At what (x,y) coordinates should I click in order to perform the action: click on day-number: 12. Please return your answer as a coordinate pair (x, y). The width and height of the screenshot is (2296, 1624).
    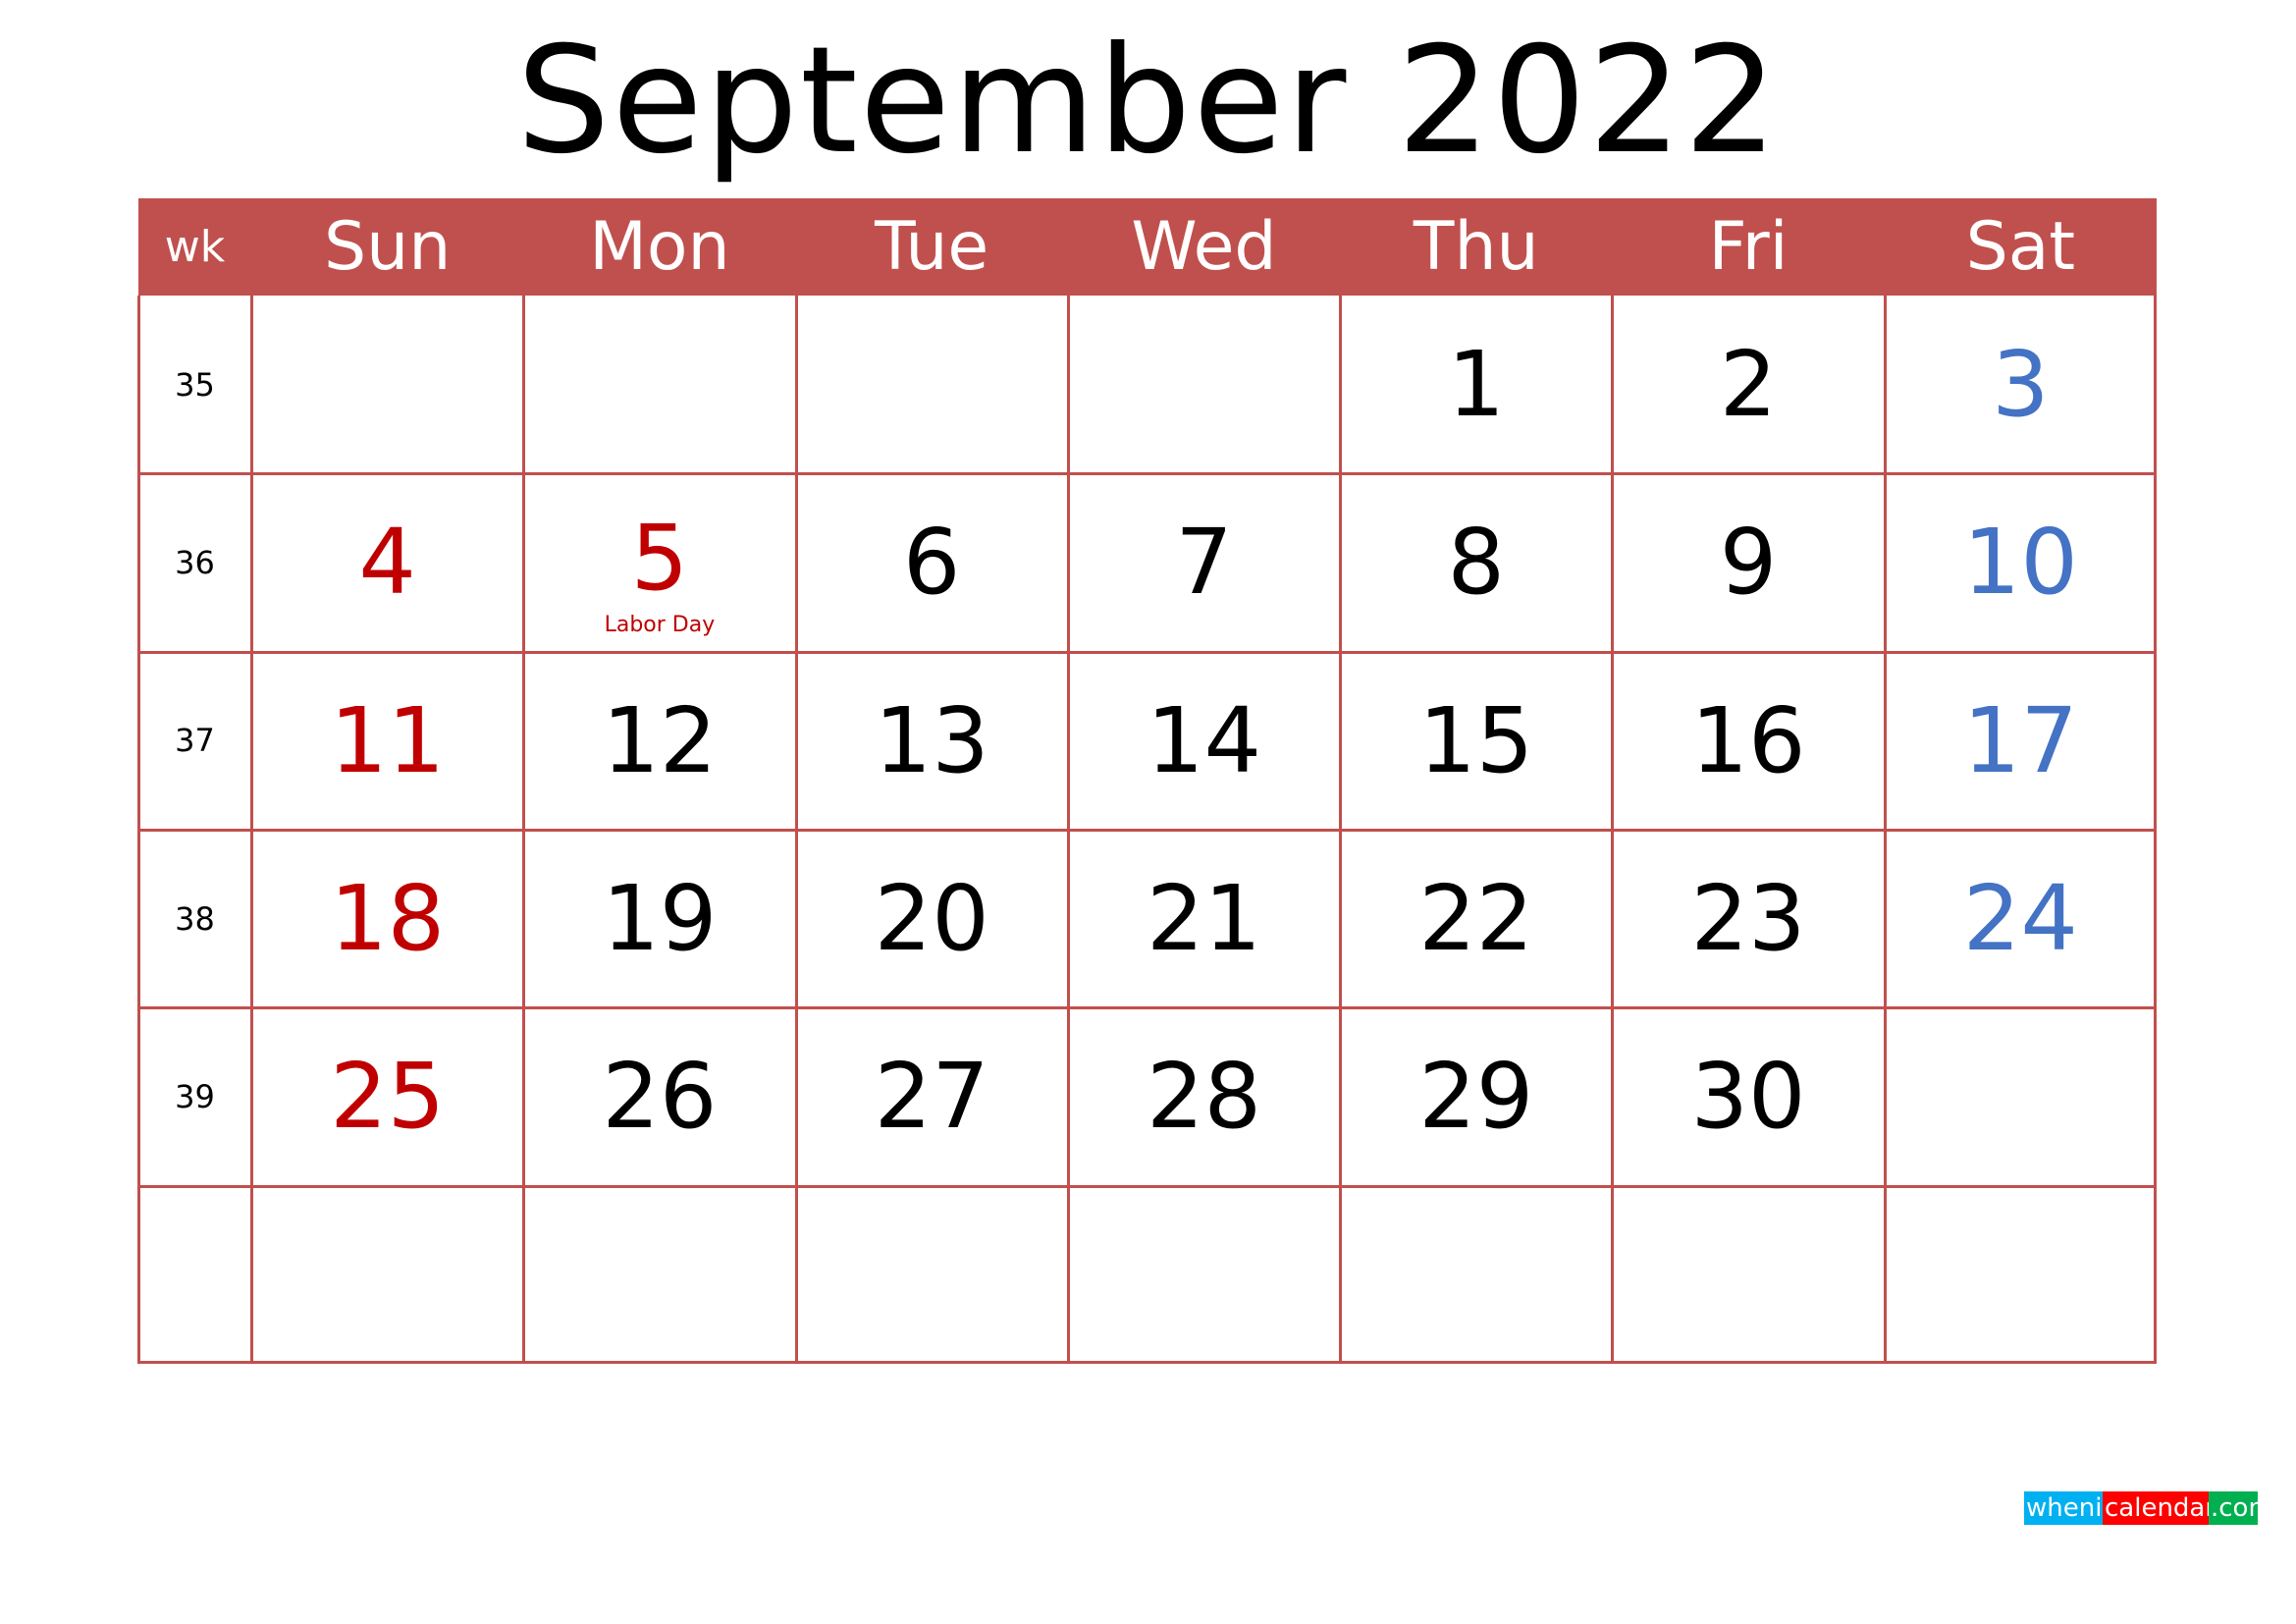
    Looking at the image, I should click on (660, 740).